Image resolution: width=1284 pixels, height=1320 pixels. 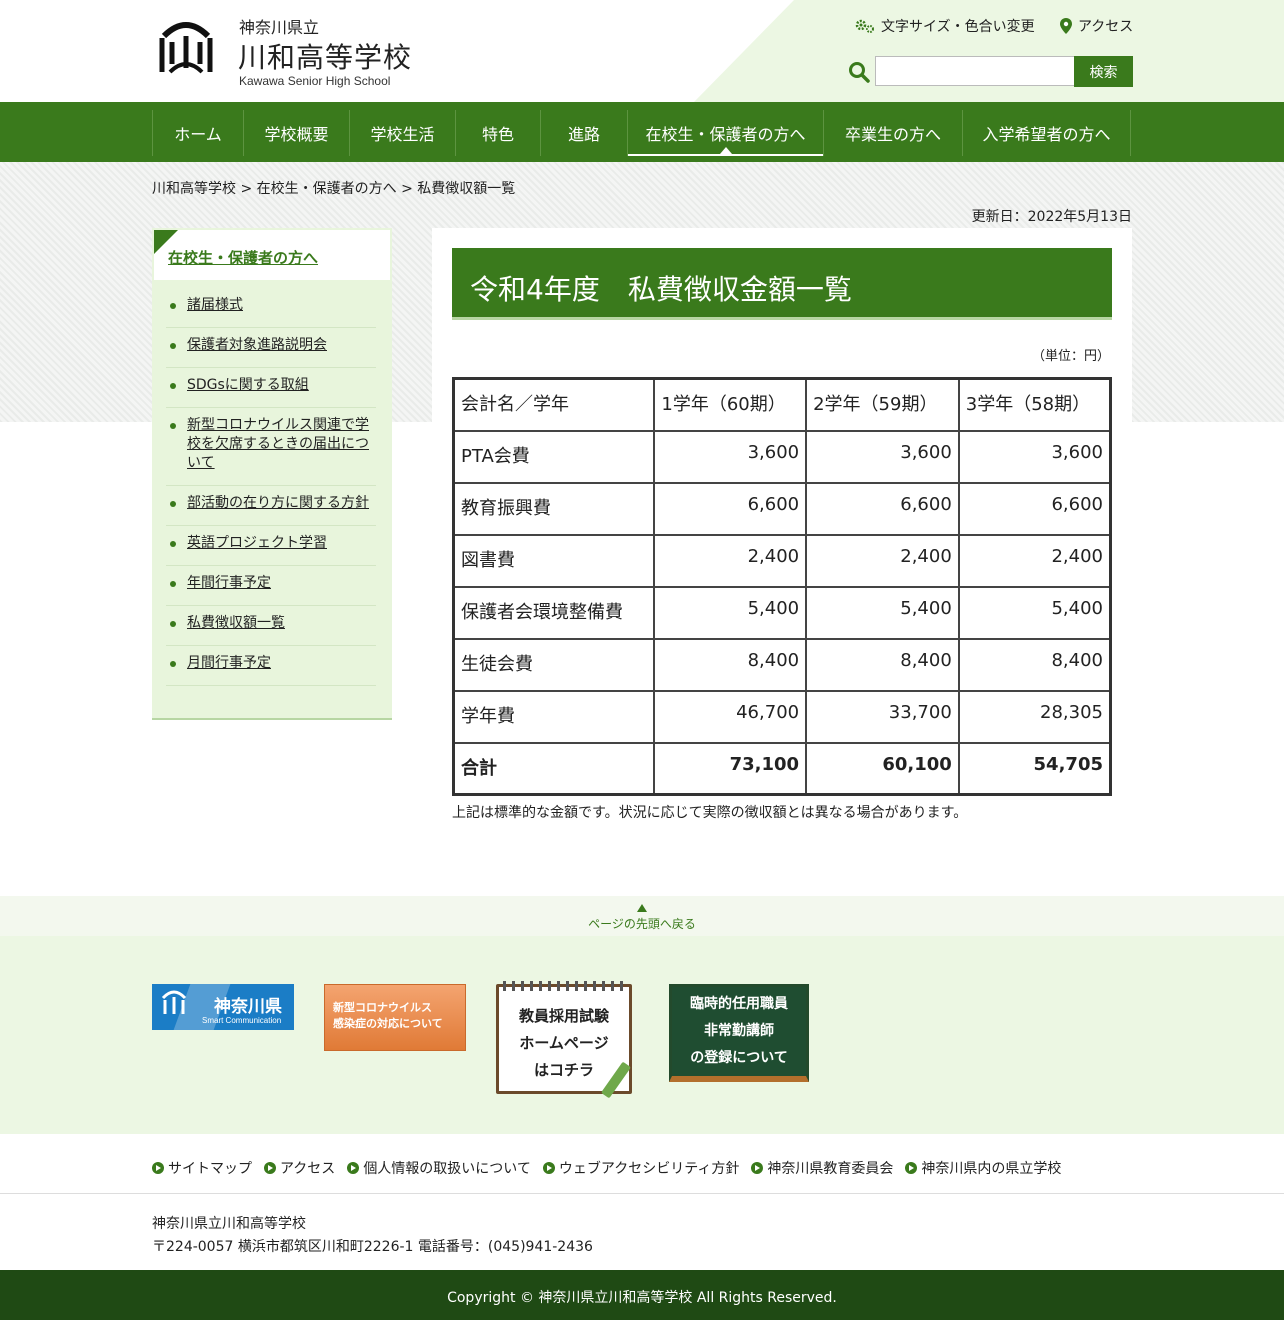 I want to click on search-icon, so click(x=859, y=72).